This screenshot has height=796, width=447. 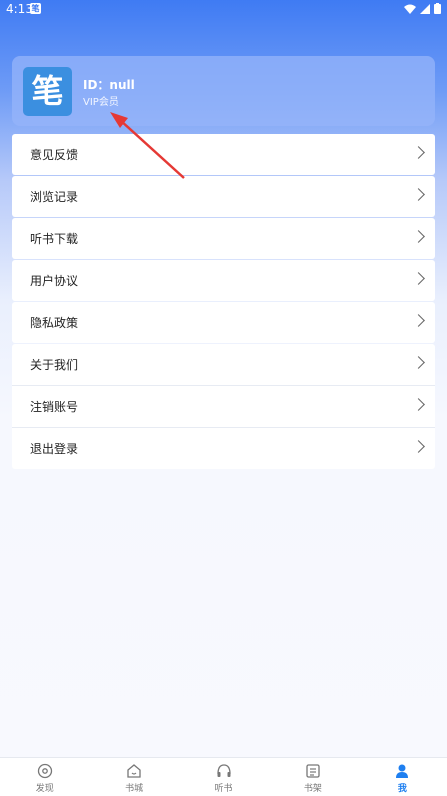 I want to click on menu-item-label: 浏览记录, so click(x=54, y=197).